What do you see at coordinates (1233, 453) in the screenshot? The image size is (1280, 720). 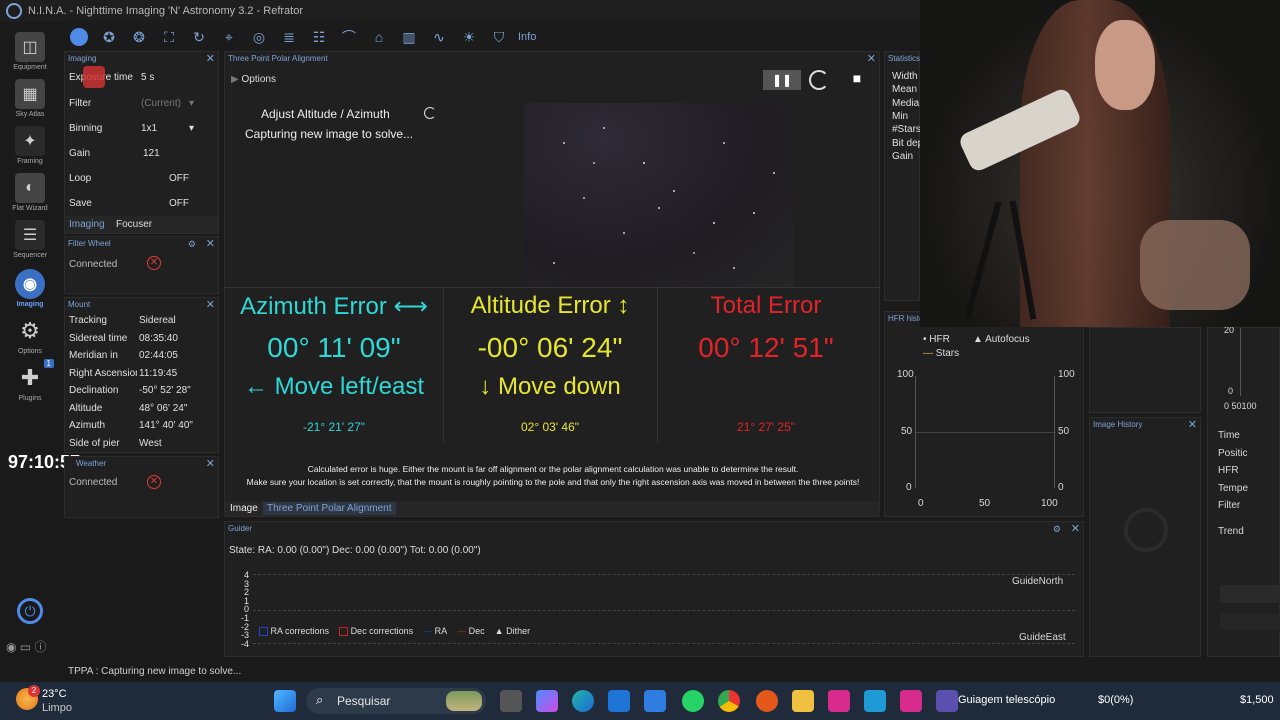 I see `label-position: Positic` at bounding box center [1233, 453].